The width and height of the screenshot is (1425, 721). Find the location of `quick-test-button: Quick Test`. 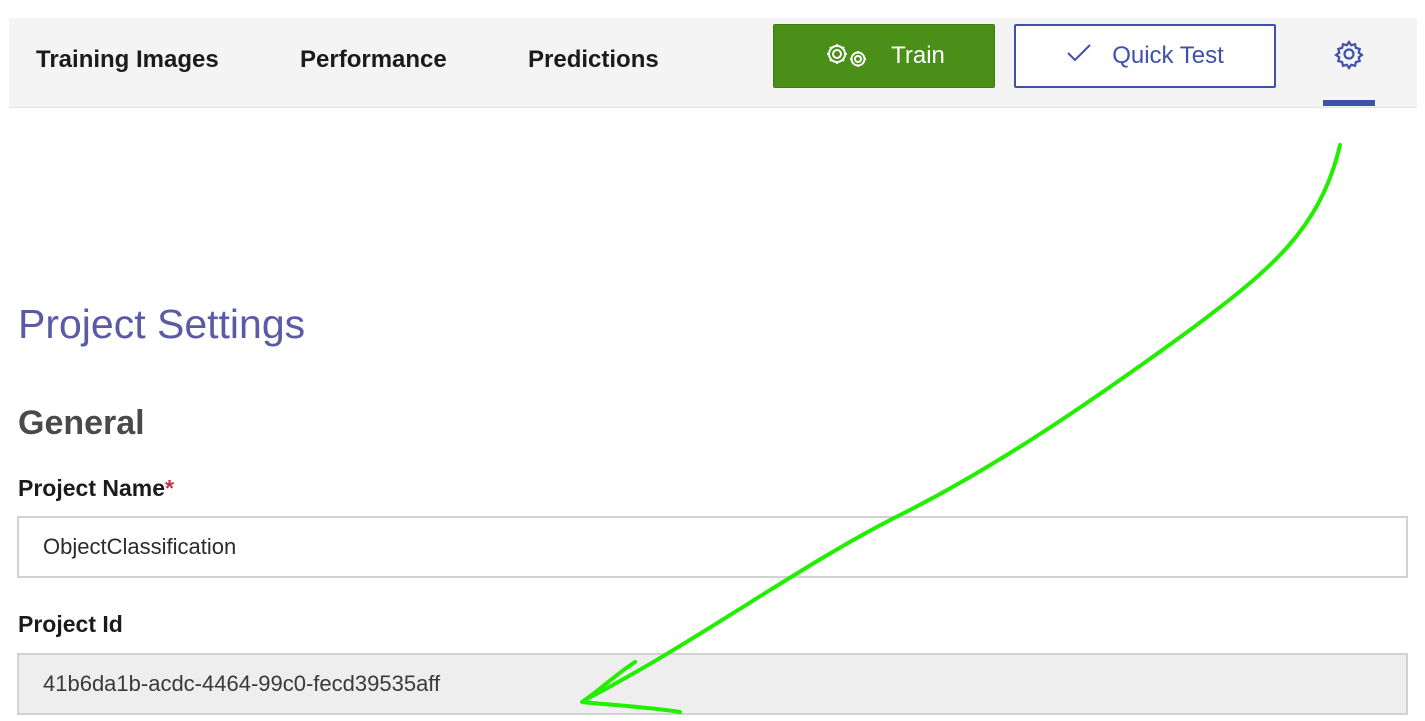

quick-test-button: Quick Test is located at coordinates (1145, 56).